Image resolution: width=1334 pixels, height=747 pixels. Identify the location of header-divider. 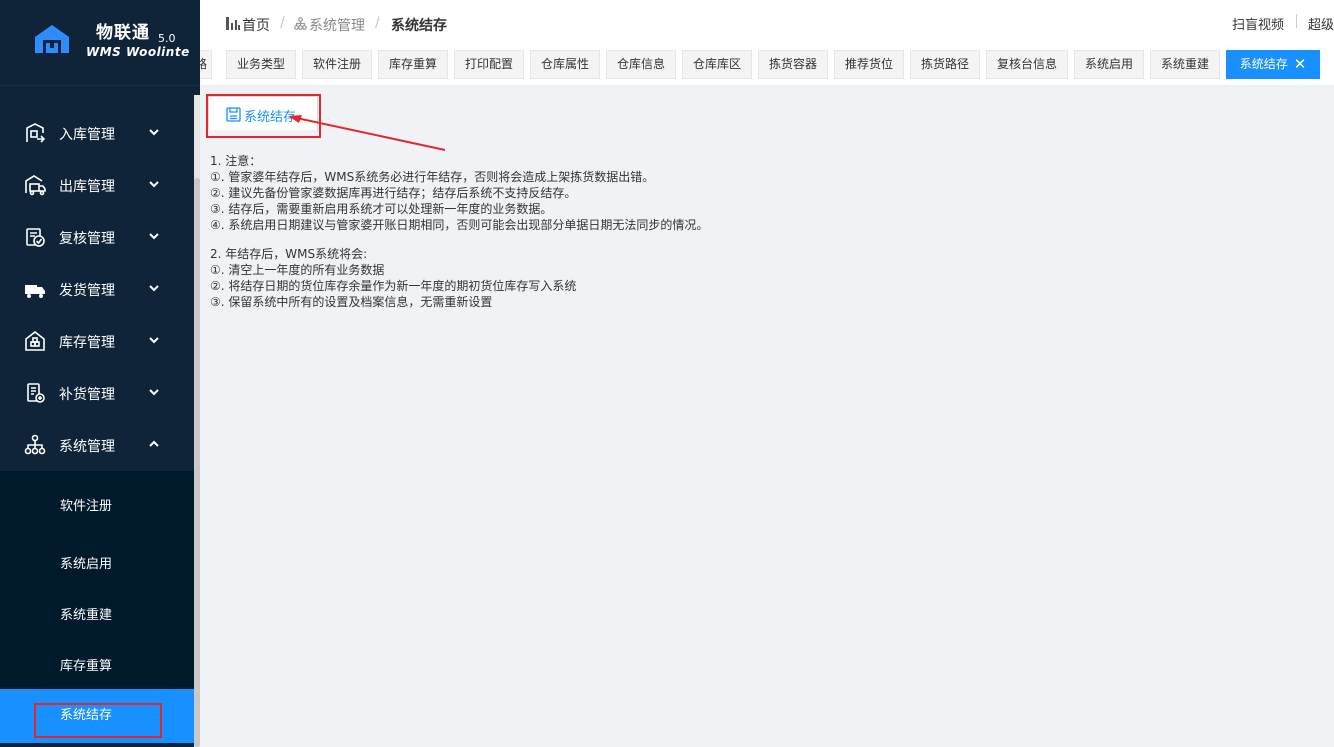
(1296, 21).